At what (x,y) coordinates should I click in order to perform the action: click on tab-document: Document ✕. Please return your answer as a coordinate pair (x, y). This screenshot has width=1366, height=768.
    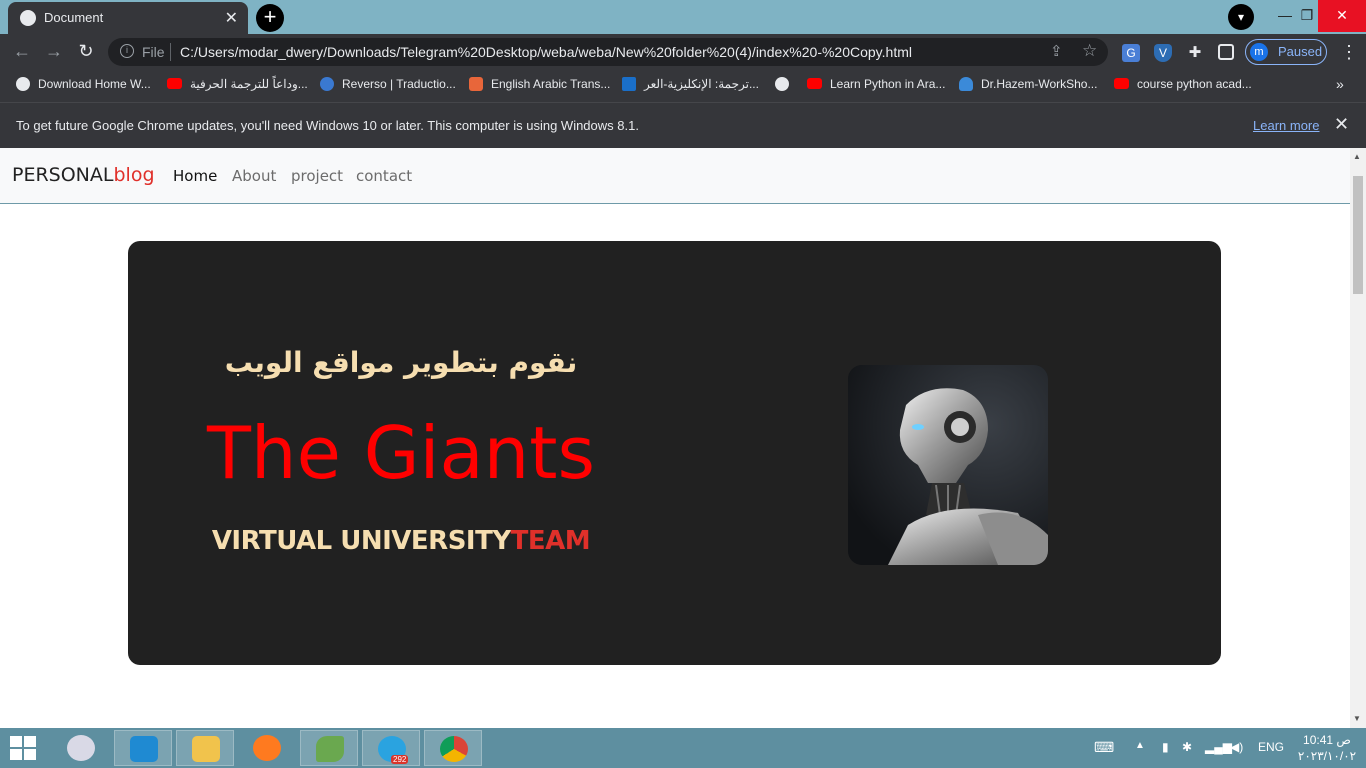
    Looking at the image, I should click on (128, 18).